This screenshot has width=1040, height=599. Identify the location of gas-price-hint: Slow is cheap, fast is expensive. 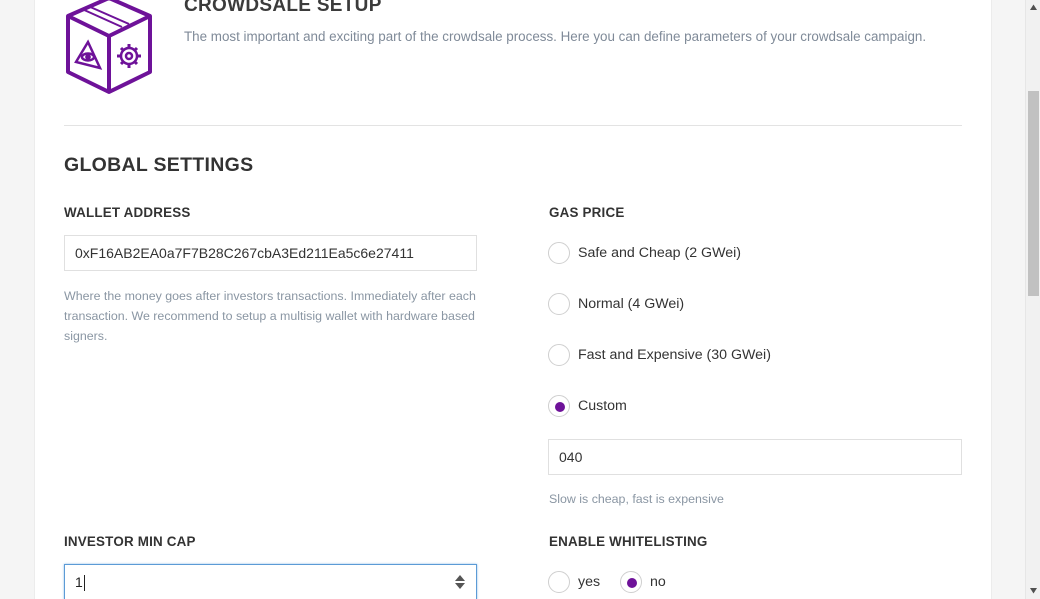
(636, 499).